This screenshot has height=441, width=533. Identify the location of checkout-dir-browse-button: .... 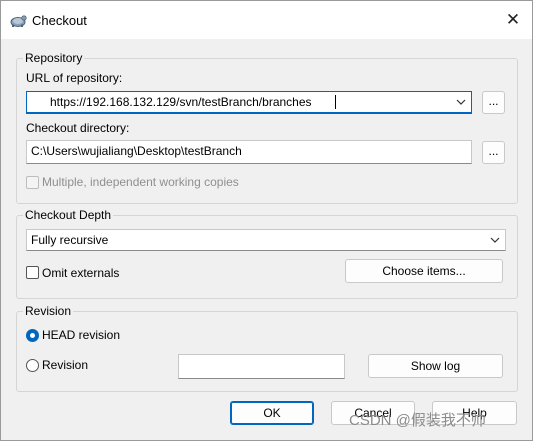
(493, 152).